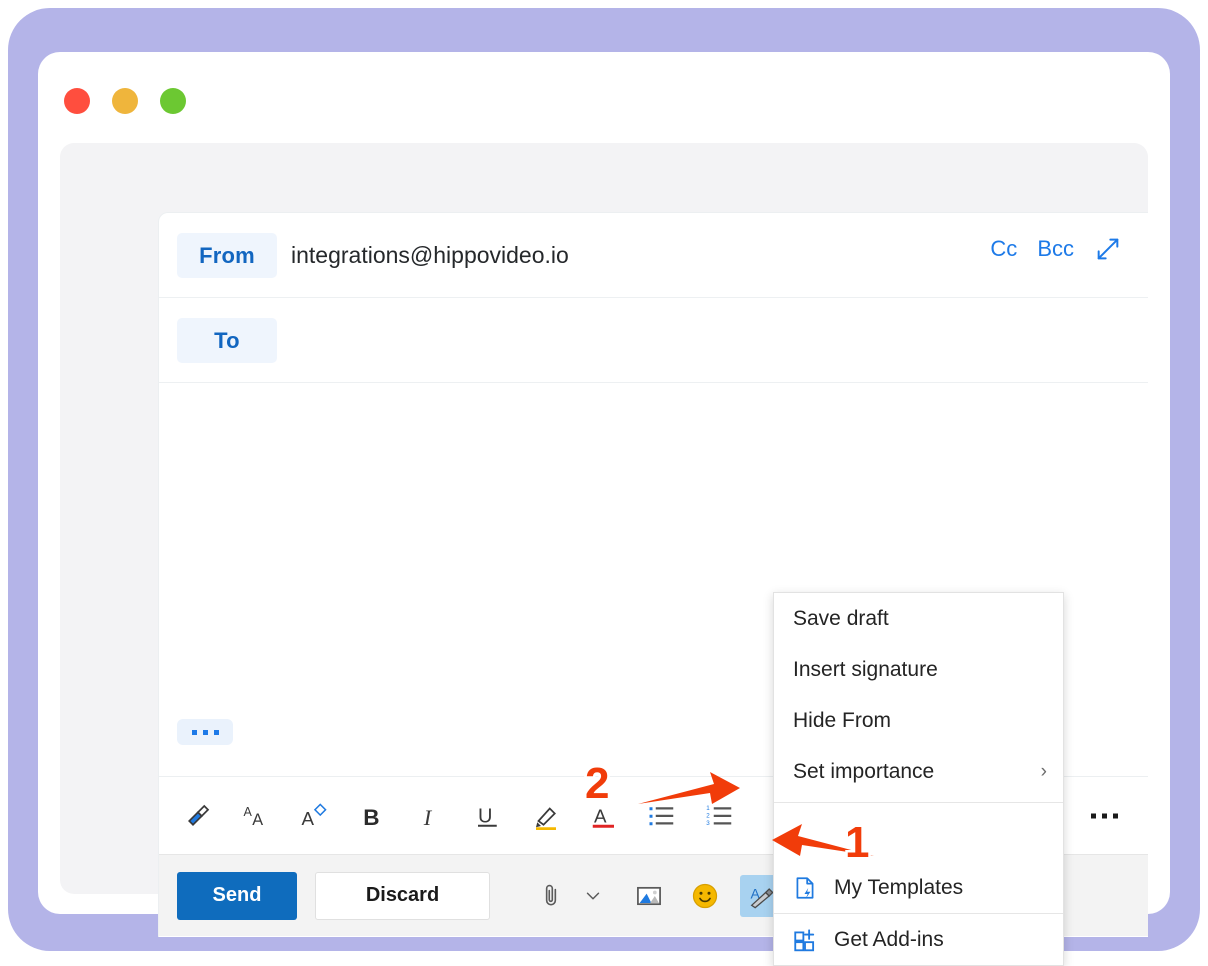 This screenshot has height=966, width=1208. Describe the element at coordinates (1104, 815) in the screenshot. I see `format-toolbar-overflow-button` at that location.